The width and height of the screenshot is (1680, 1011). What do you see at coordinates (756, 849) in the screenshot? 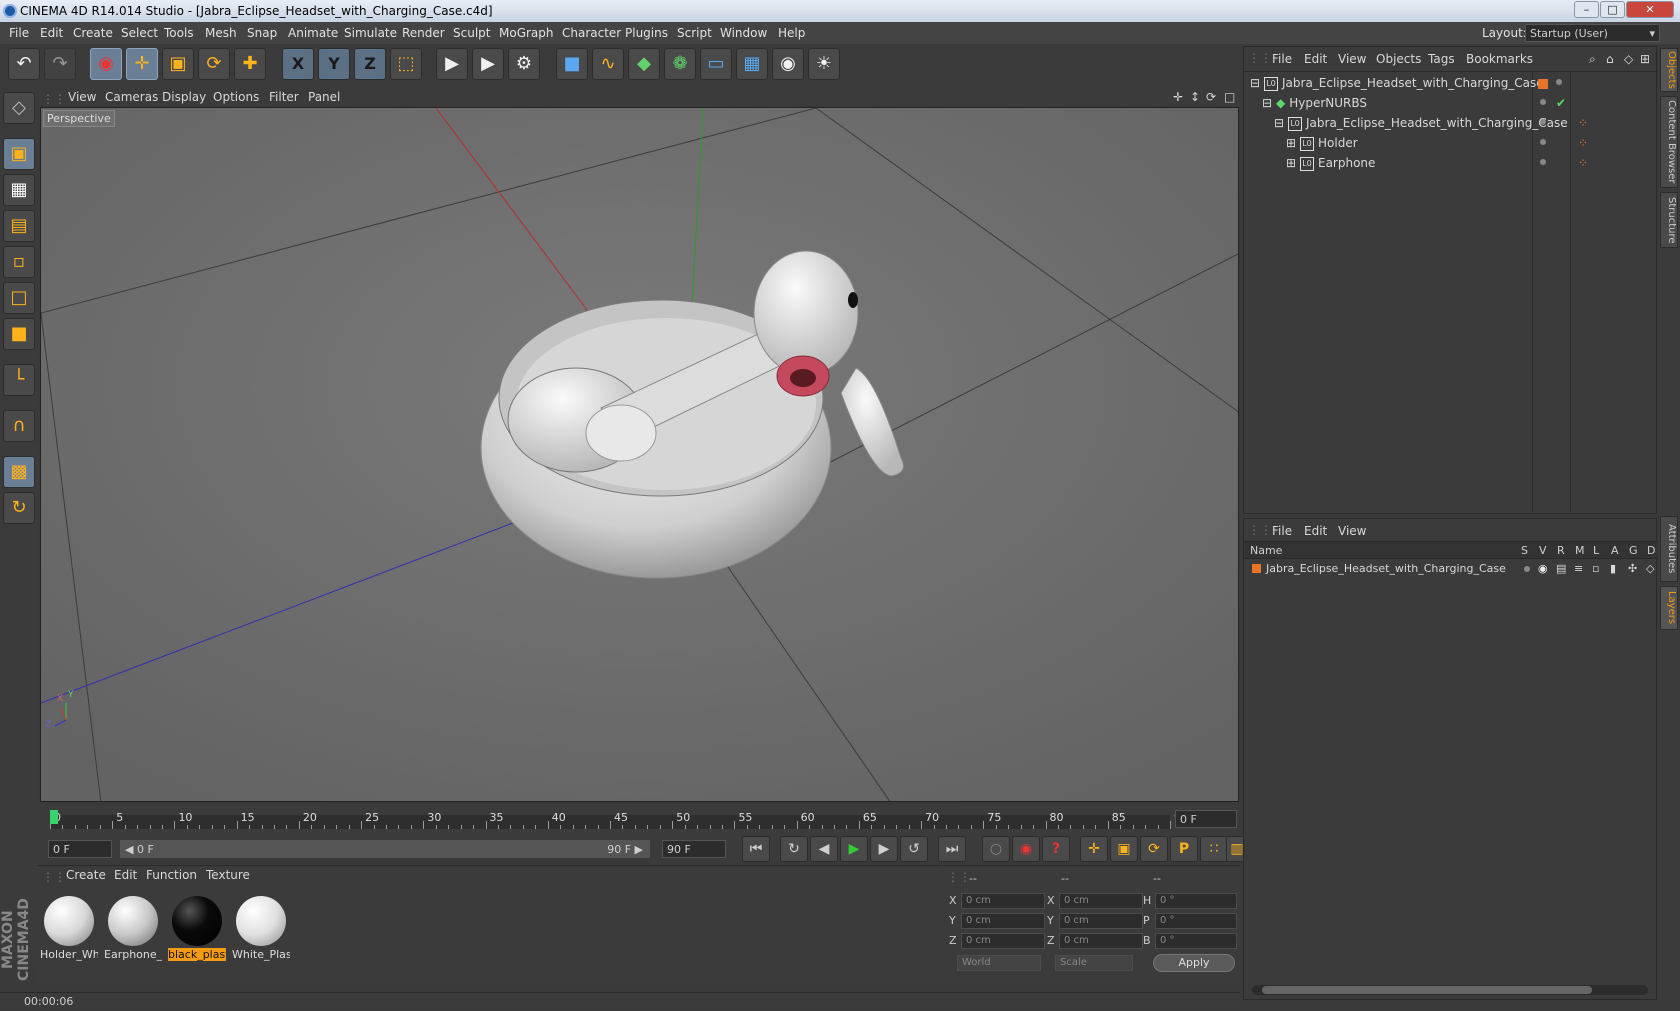
I see `go-to-start-button: ⏮` at bounding box center [756, 849].